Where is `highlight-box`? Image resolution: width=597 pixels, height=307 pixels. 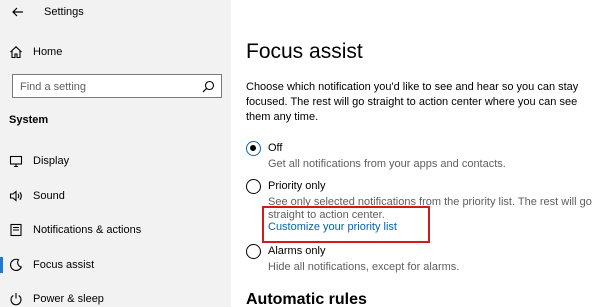
highlight-box is located at coordinates (346, 224).